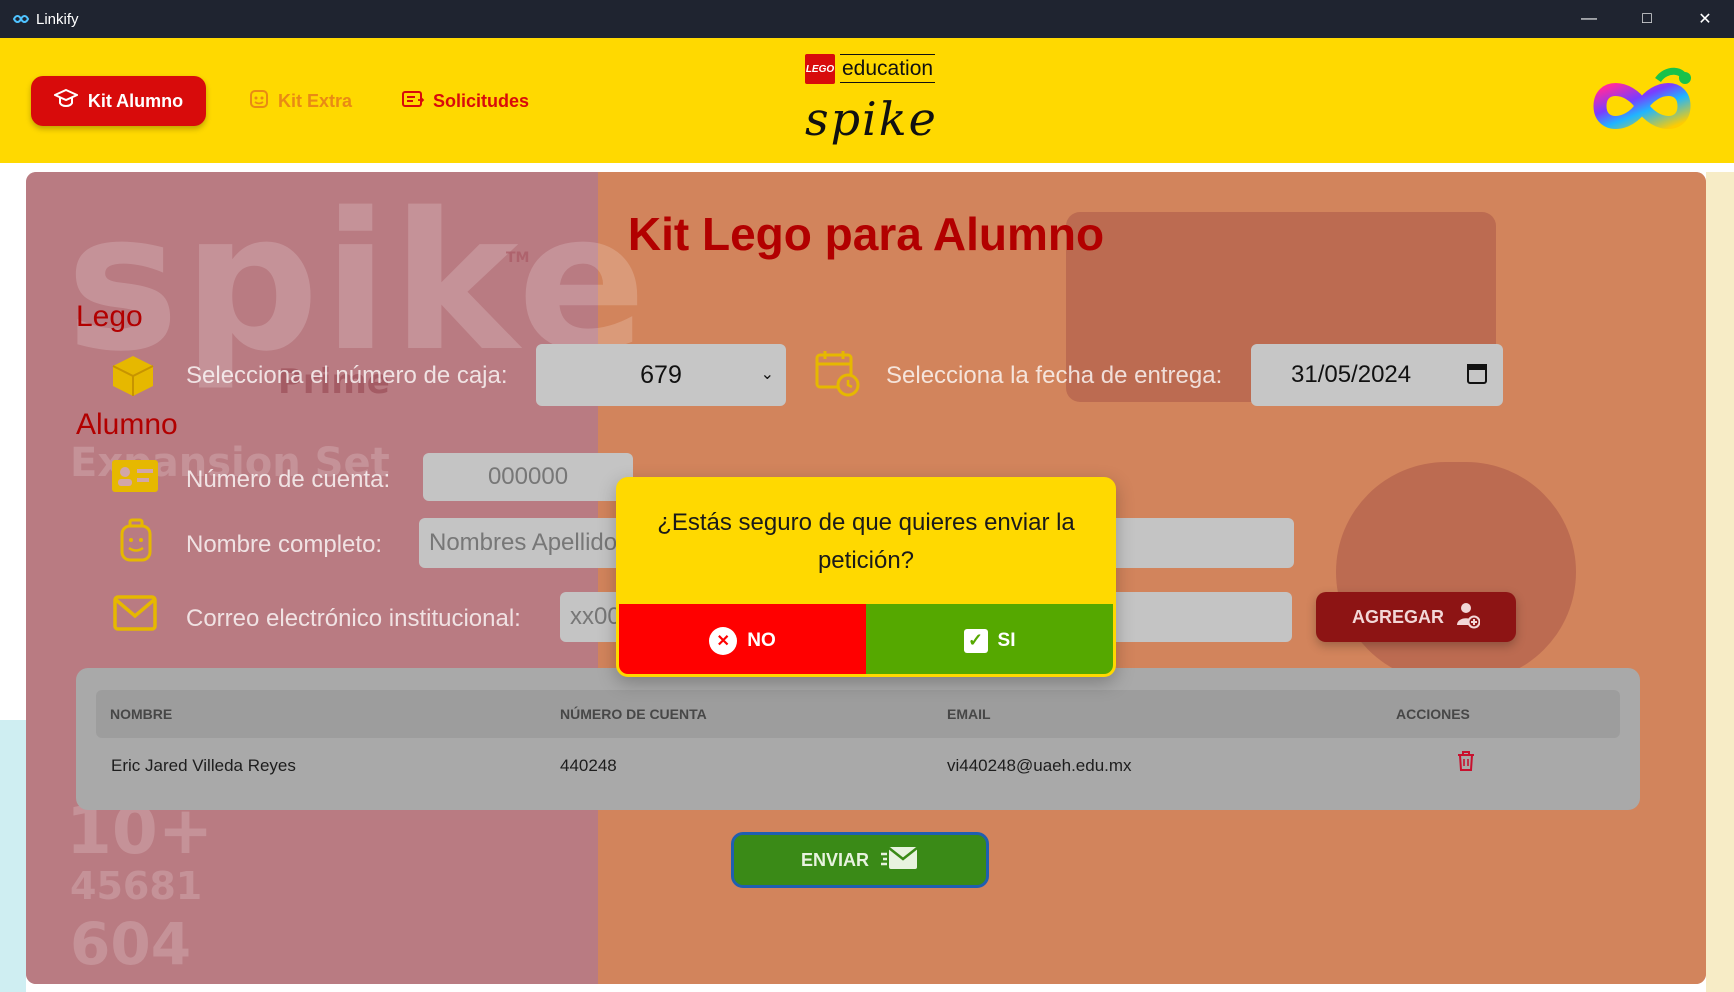 The width and height of the screenshot is (1734, 992). Describe the element at coordinates (1054, 375) in the screenshot. I see `delivery-date-label: Selecciona la fecha de entrega:` at that location.